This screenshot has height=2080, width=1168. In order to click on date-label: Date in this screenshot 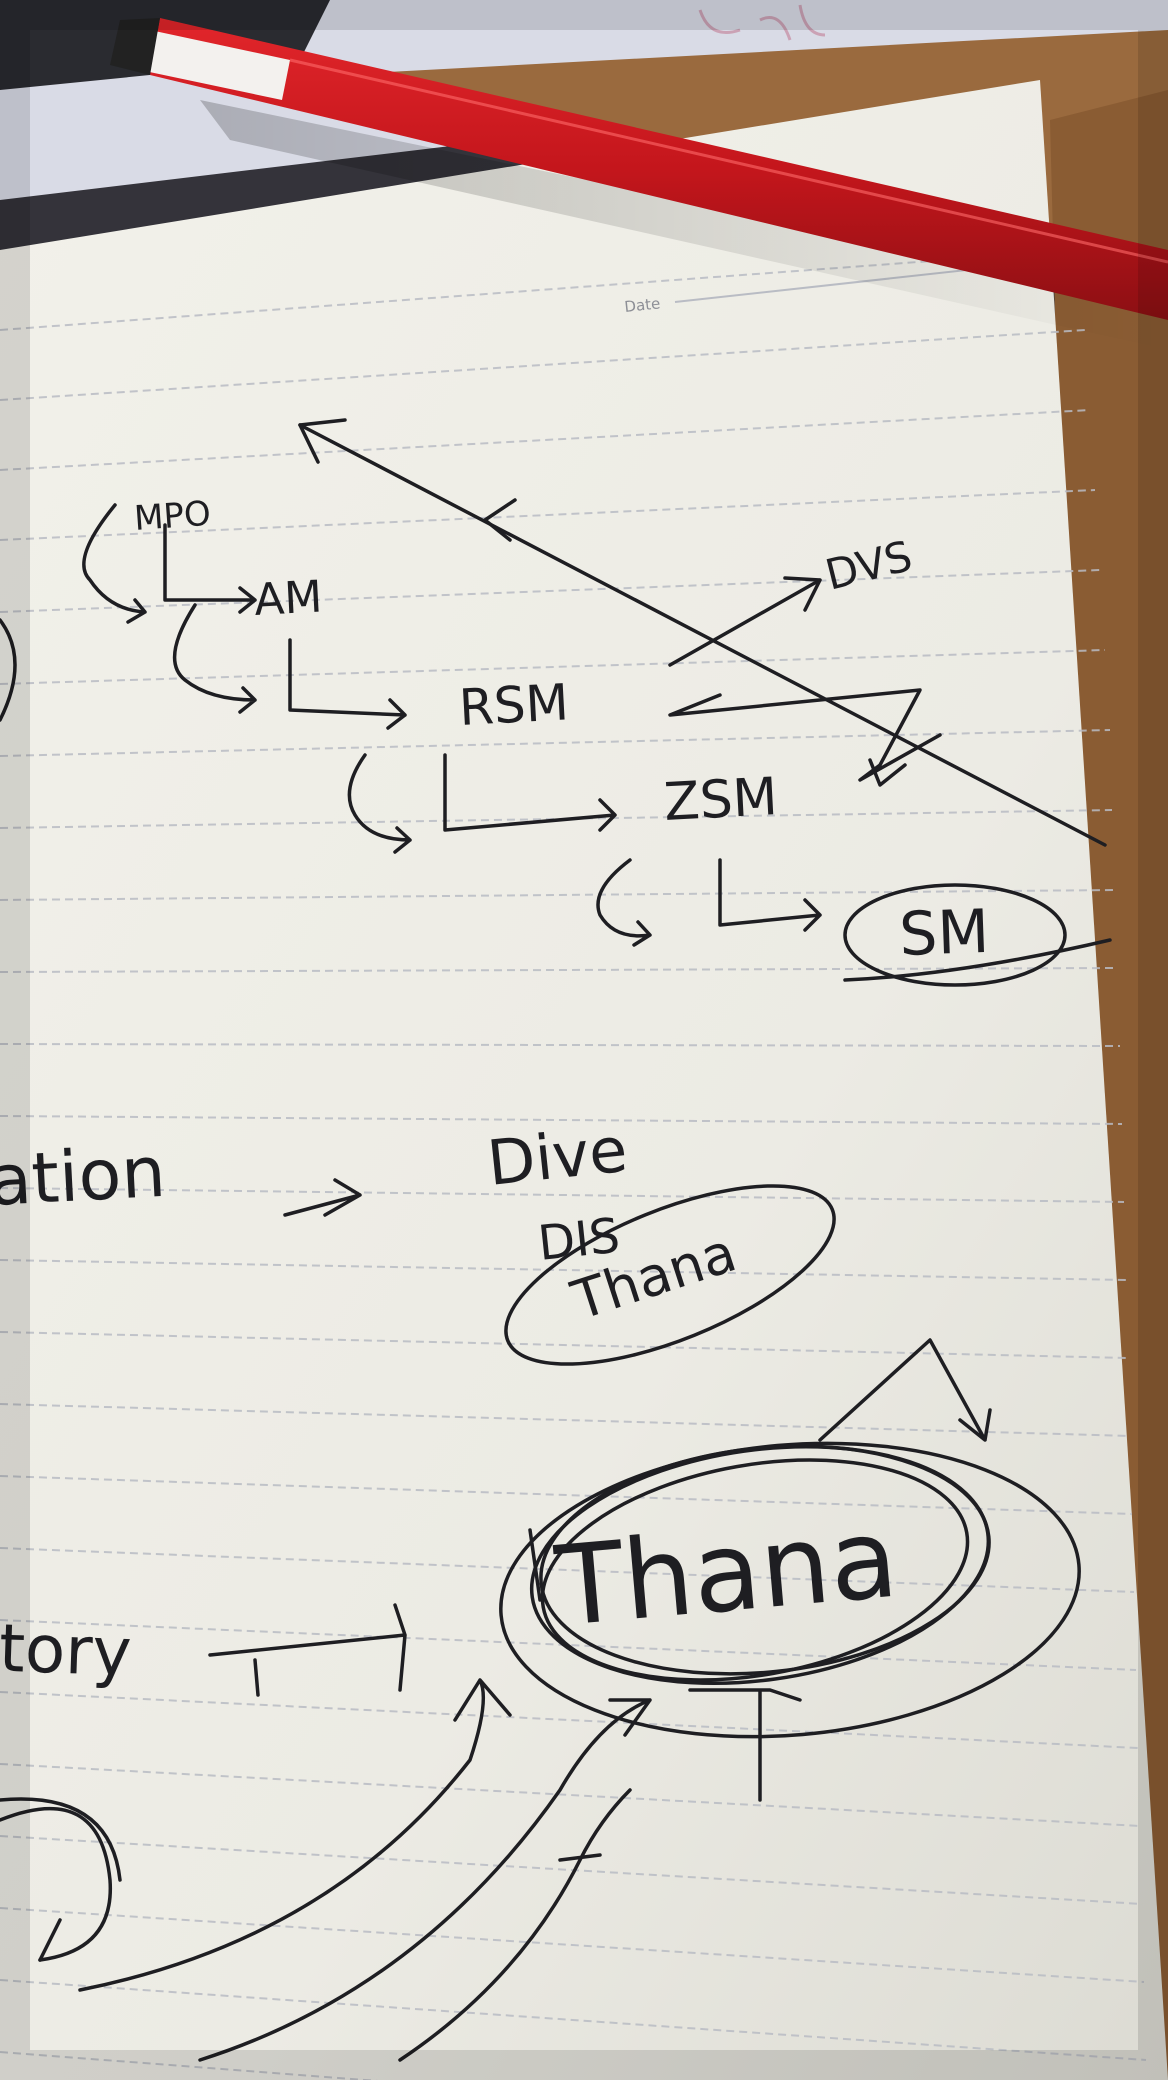, I will do `click(643, 305)`.